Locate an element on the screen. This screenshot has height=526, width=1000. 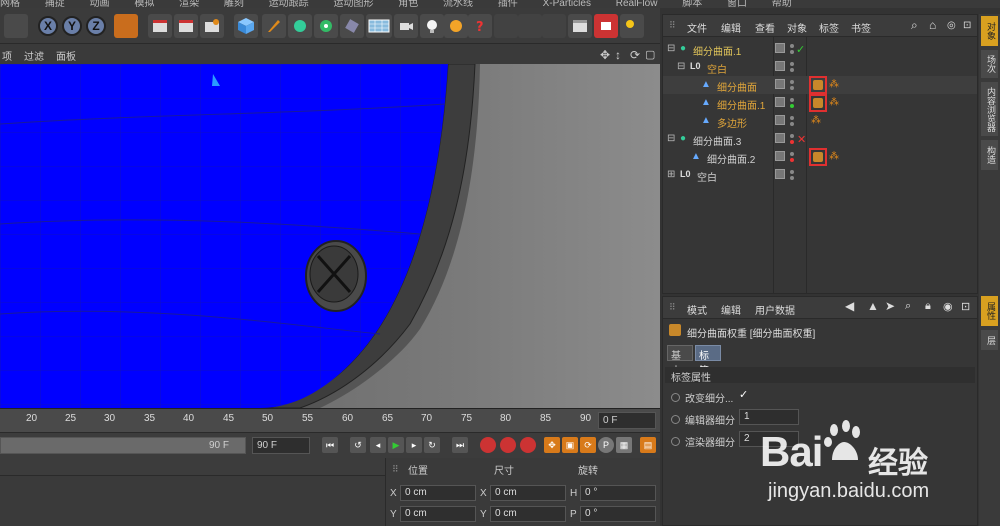
grid-icon is located at coordinates (16, 26).